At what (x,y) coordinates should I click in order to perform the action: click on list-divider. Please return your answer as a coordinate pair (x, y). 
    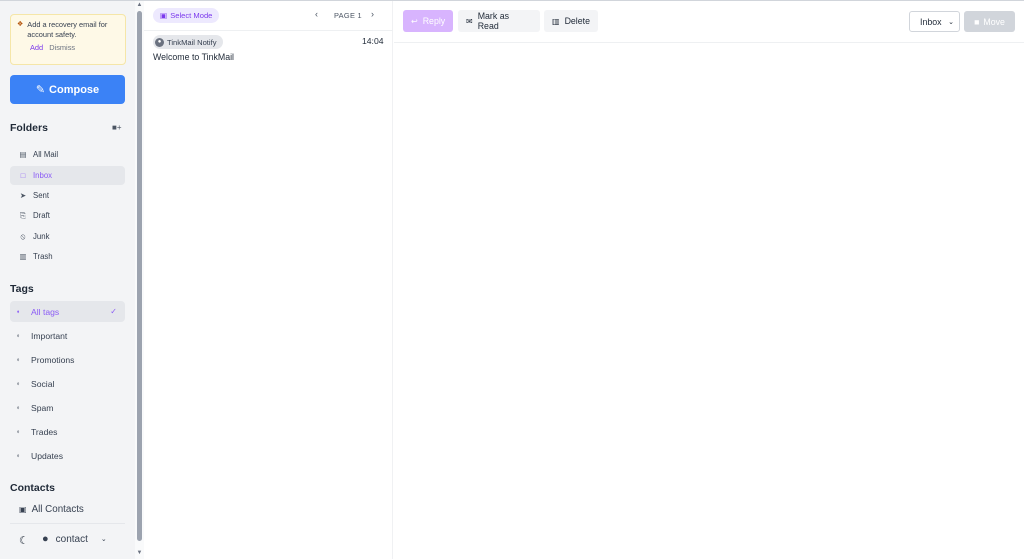
    Looking at the image, I should click on (268, 30).